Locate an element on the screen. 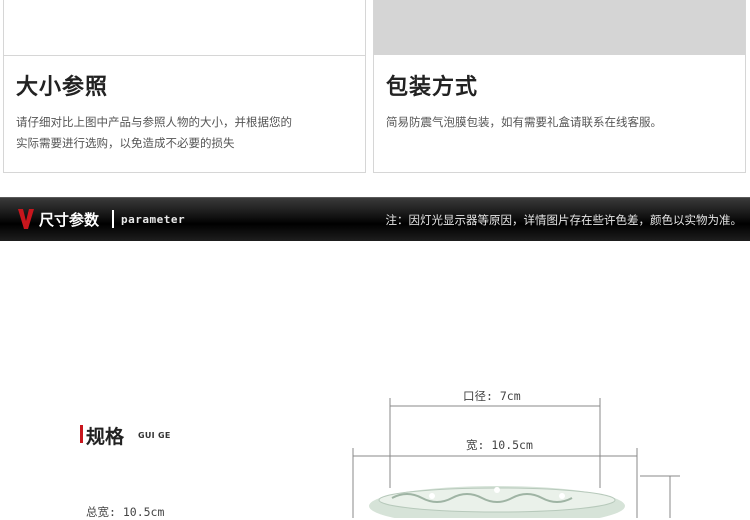 The width and height of the screenshot is (750, 520). total-width-value: 总宽: 10.5cm is located at coordinates (125, 512).